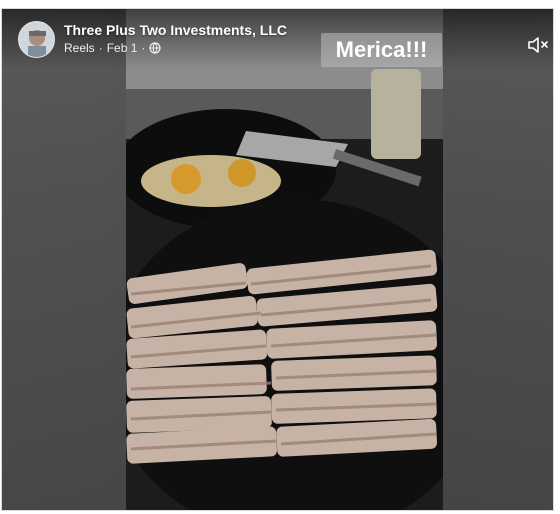  I want to click on muted-speaker-icon, so click(538, 45).